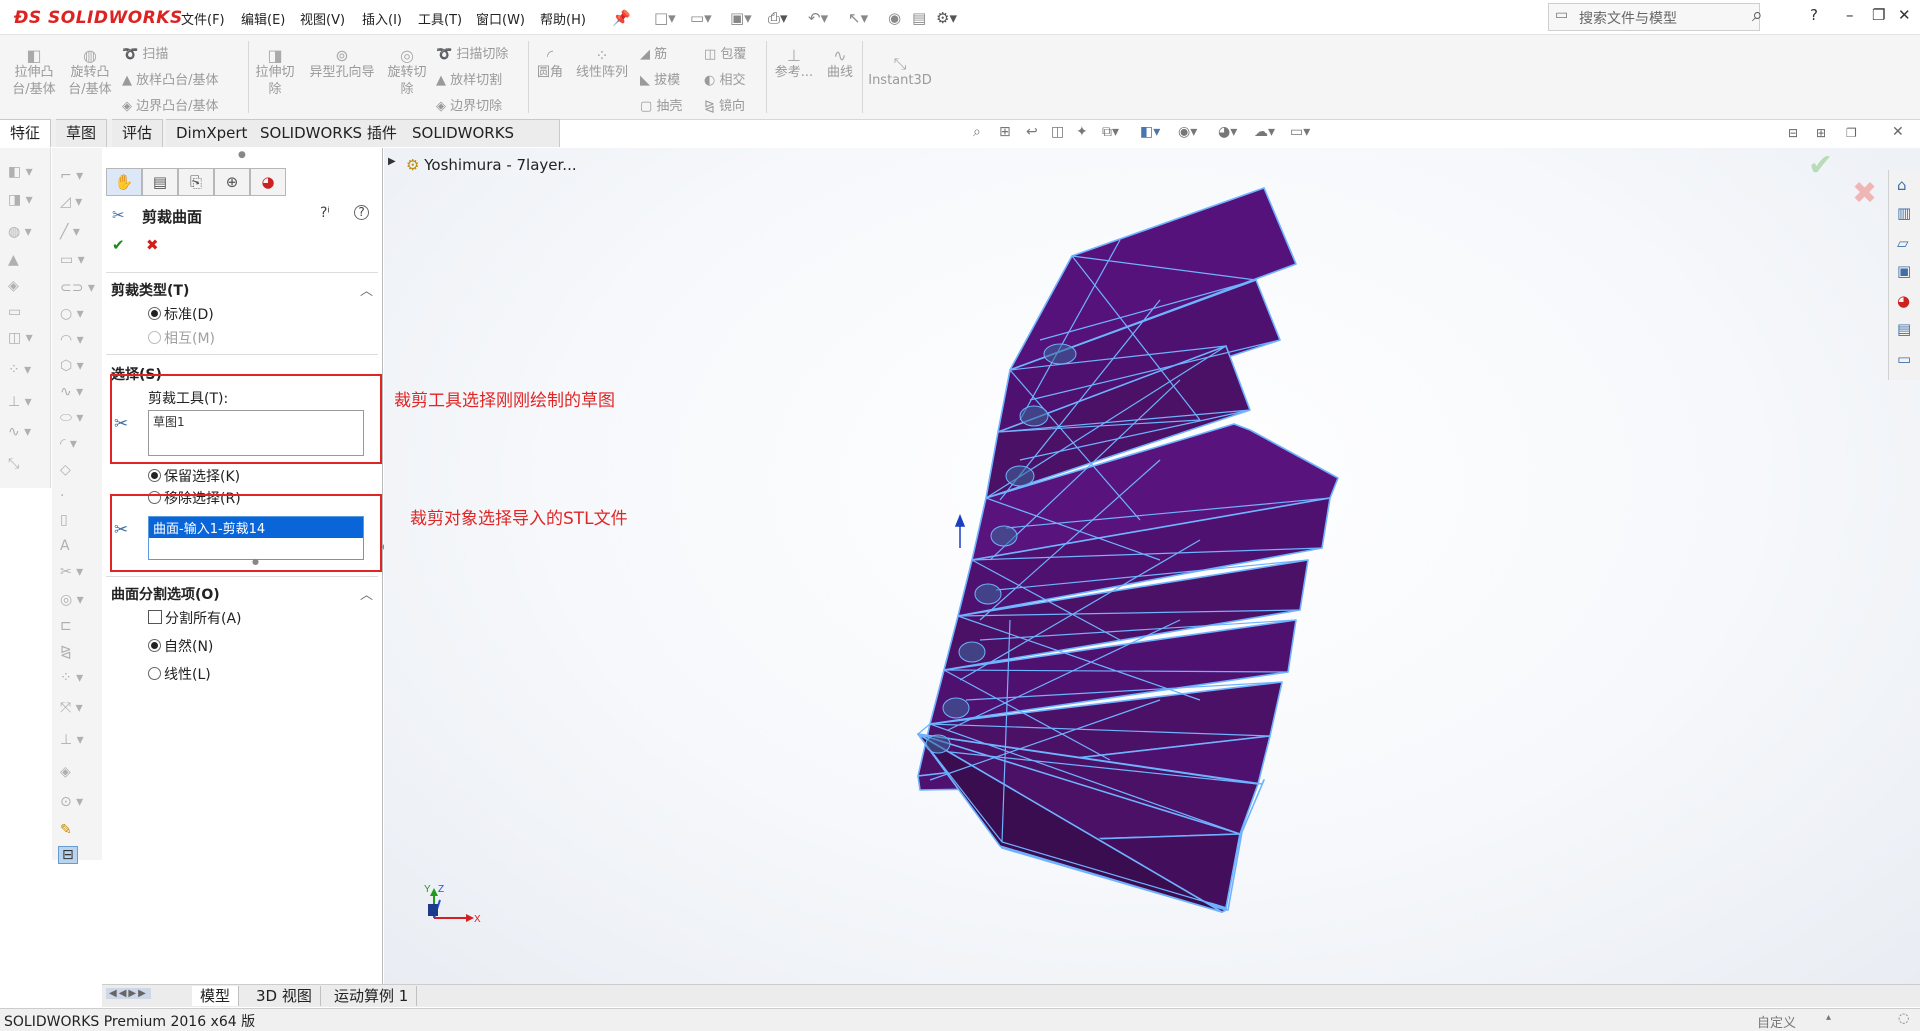 The height and width of the screenshot is (1031, 1920). What do you see at coordinates (170, 104) in the screenshot?
I see `boundary-boss-button: ◈ 边界凸台/基体` at bounding box center [170, 104].